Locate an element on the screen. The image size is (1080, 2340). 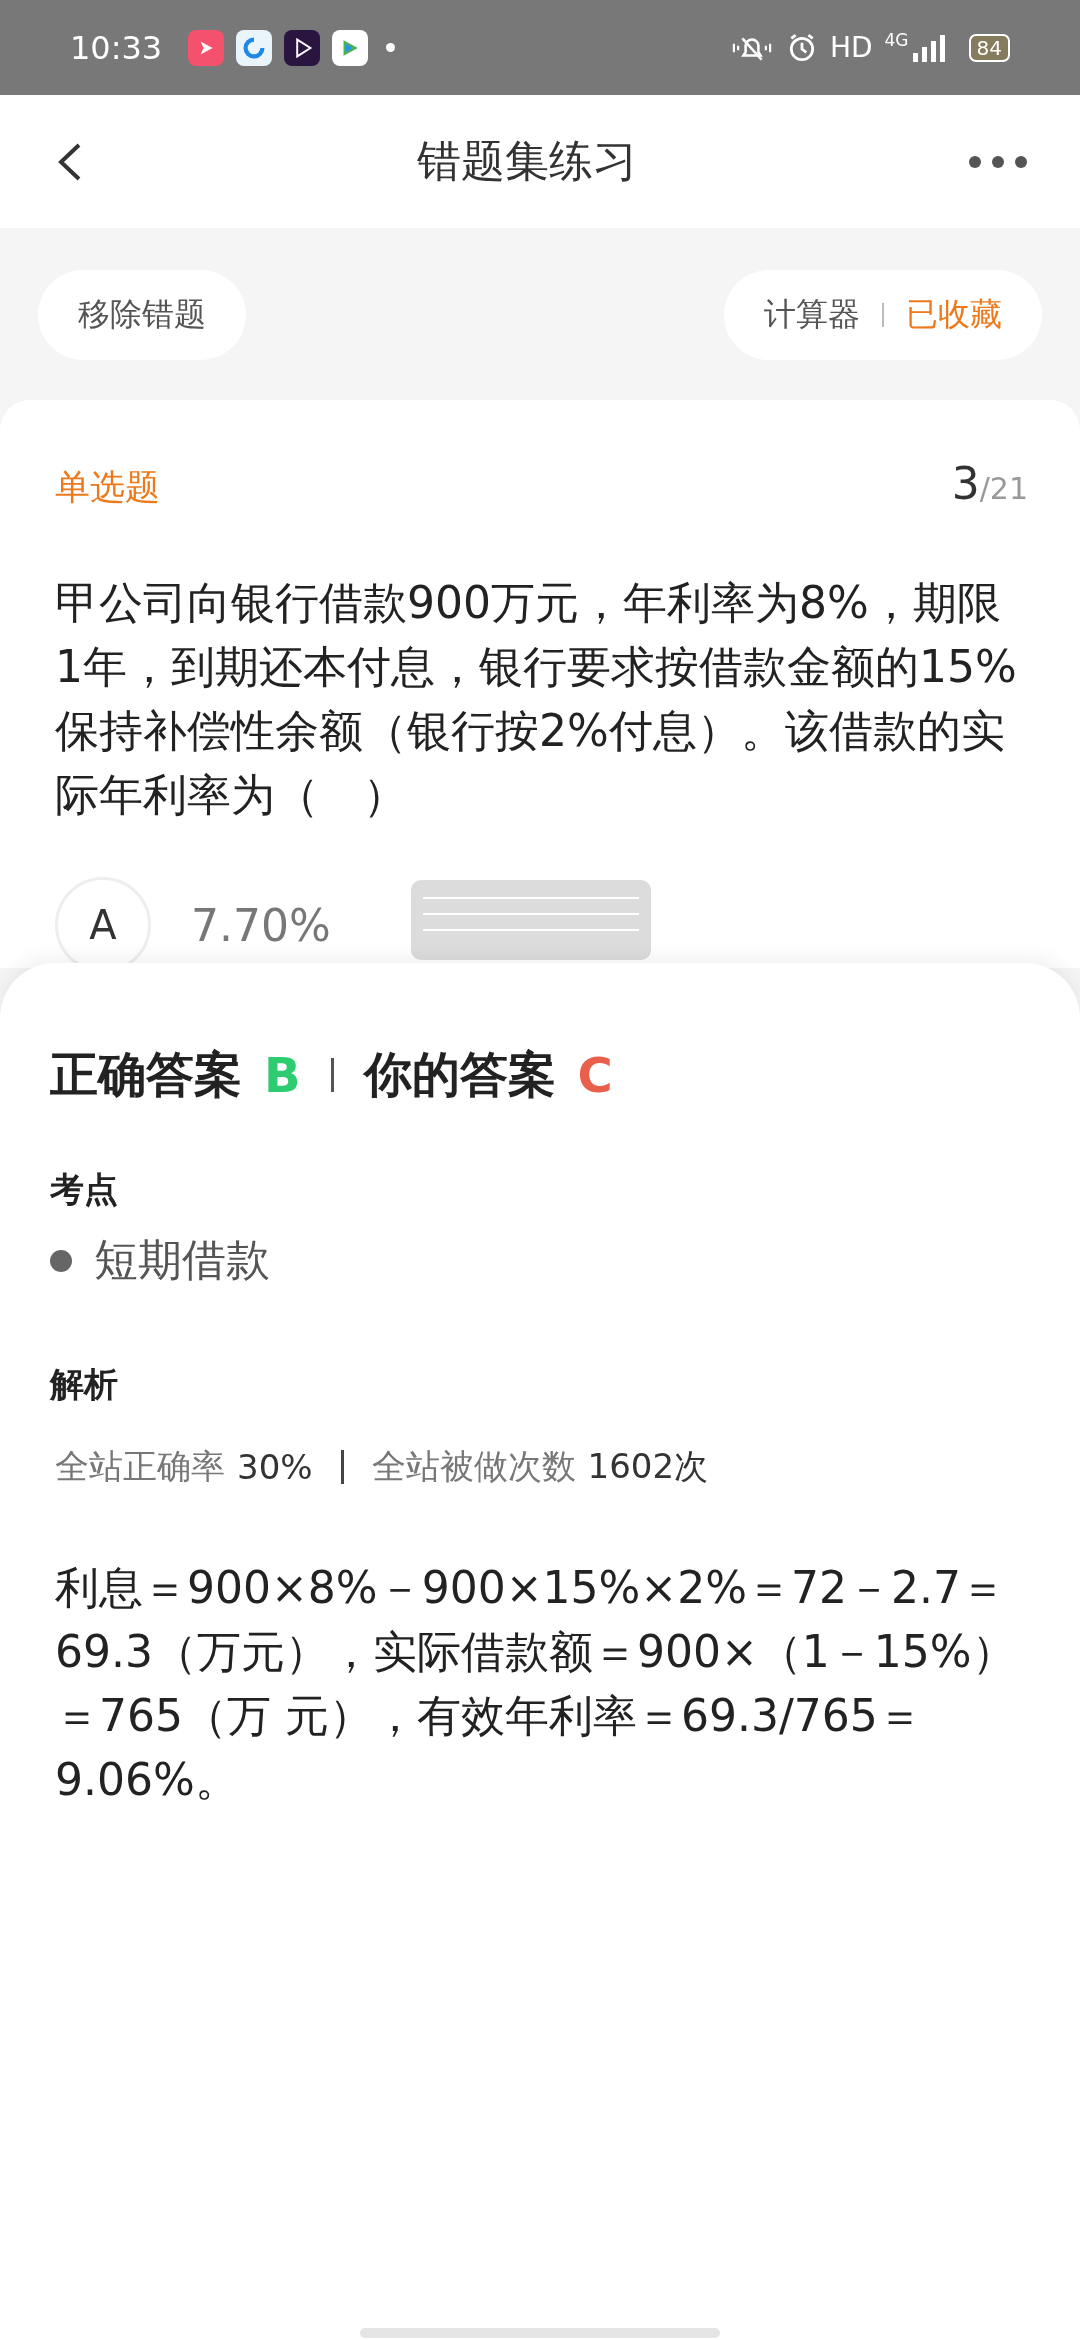
stat-value: 1602次 is located at coordinates (648, 1466).